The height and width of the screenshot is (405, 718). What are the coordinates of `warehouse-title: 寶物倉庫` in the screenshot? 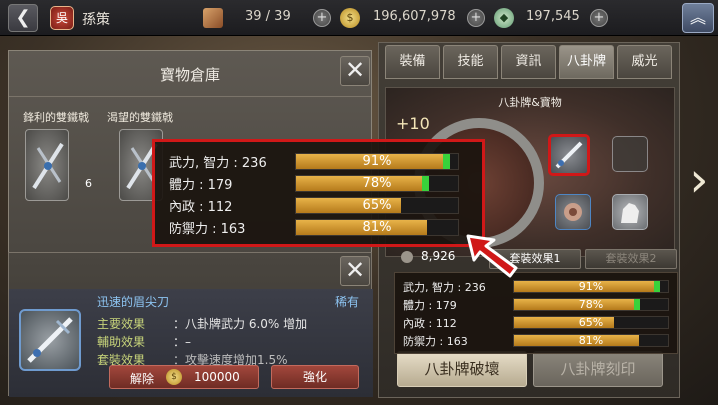 It's located at (189, 75).